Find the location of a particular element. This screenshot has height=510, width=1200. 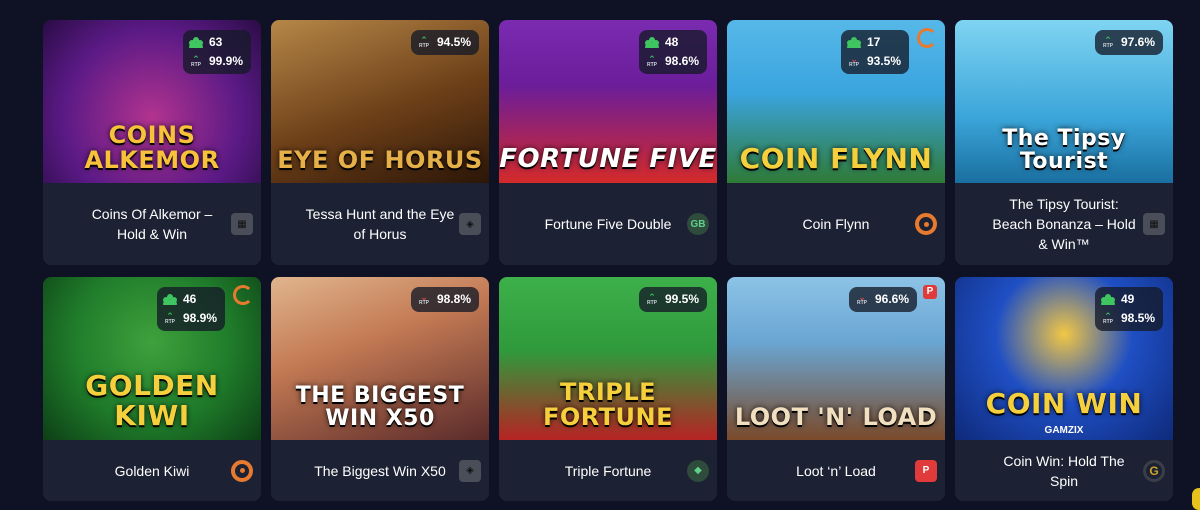

game-title: Triple Fortune is located at coordinates (608, 471).